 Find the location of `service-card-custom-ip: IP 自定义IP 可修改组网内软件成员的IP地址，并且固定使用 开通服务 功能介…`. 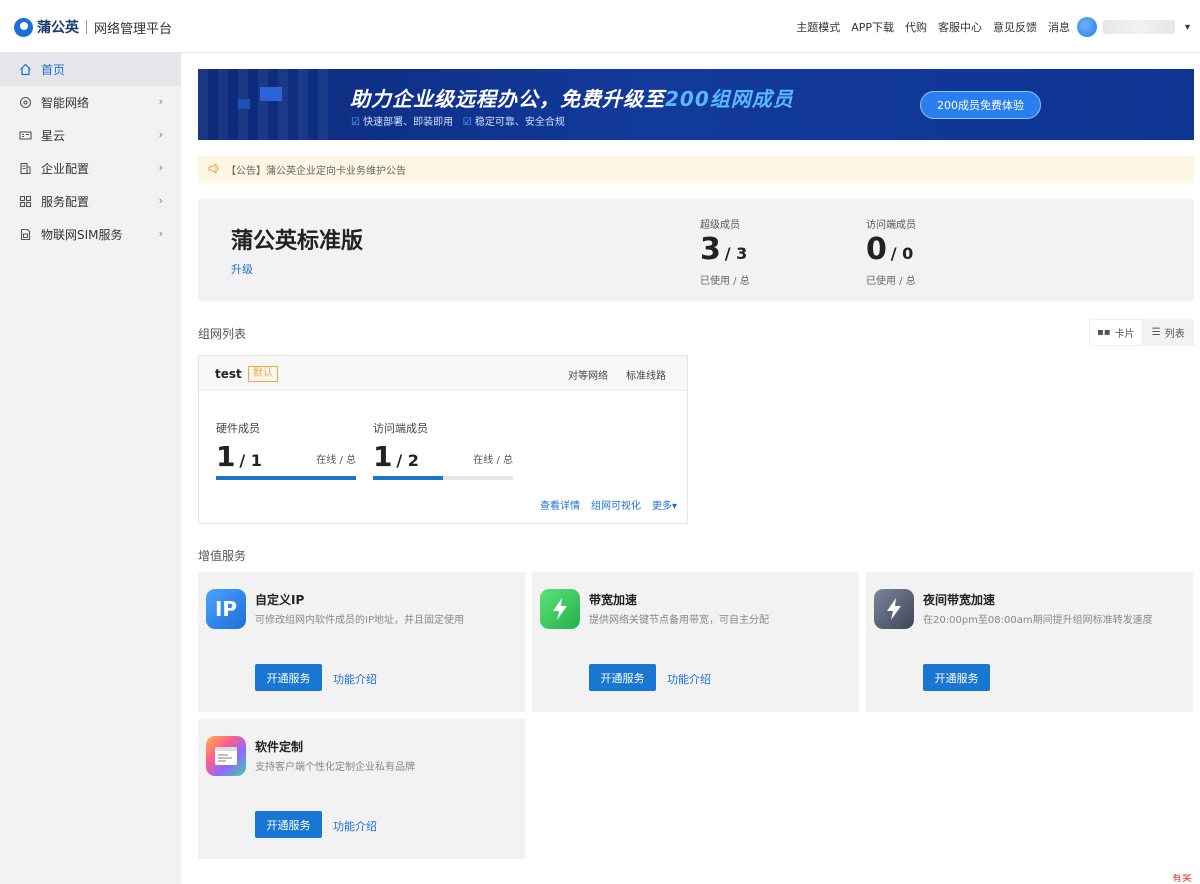

service-card-custom-ip: IP 自定义IP 可修改组网内软件成员的IP地址，并且固定使用 开通服务 功能介… is located at coordinates (361, 642).